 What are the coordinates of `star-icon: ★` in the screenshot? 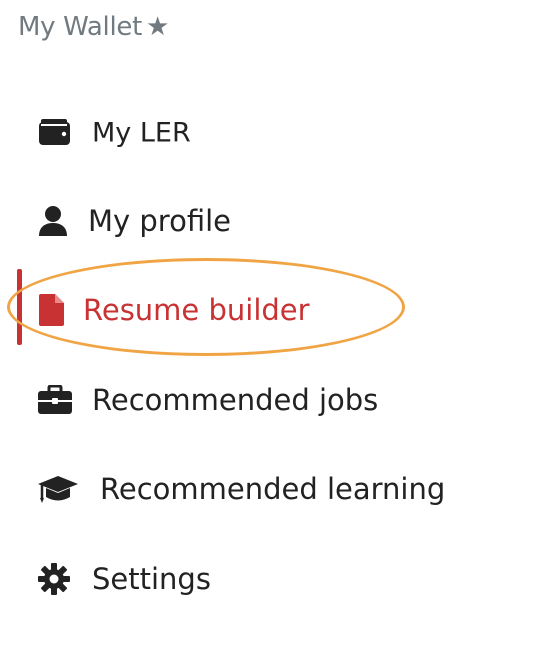 It's located at (158, 27).